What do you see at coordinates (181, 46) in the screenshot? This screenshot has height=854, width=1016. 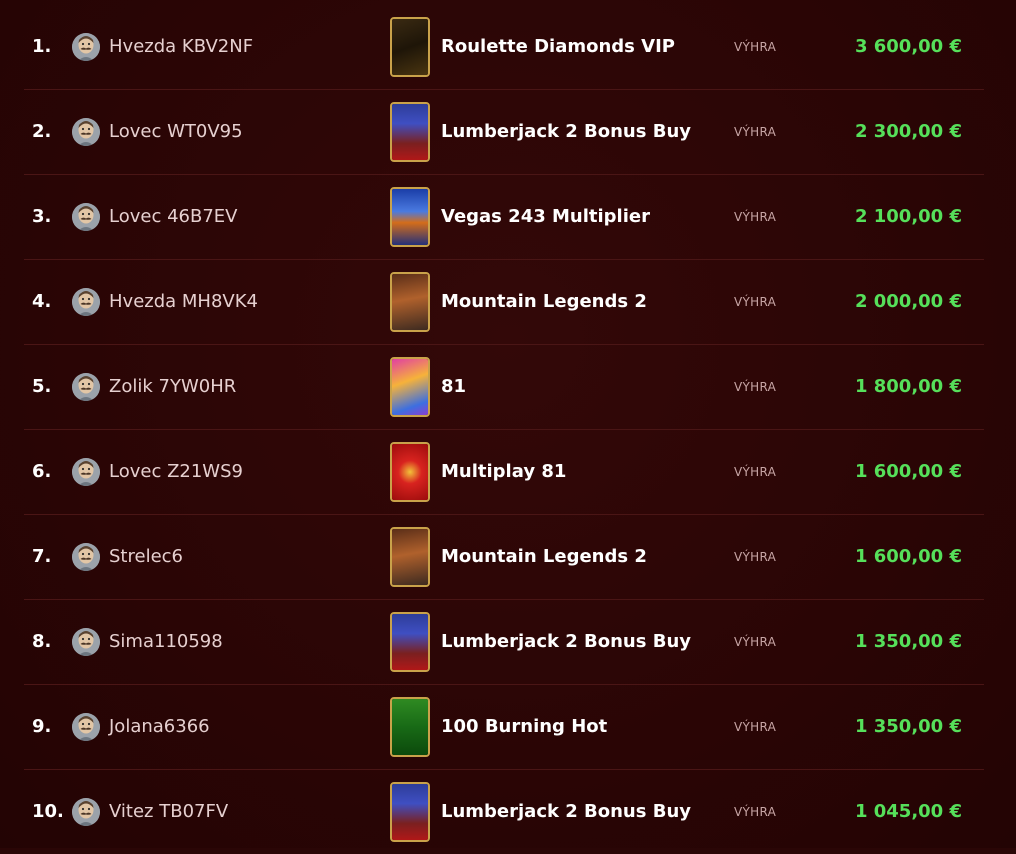 I see `player-name: Hvezda KBV2NF` at bounding box center [181, 46].